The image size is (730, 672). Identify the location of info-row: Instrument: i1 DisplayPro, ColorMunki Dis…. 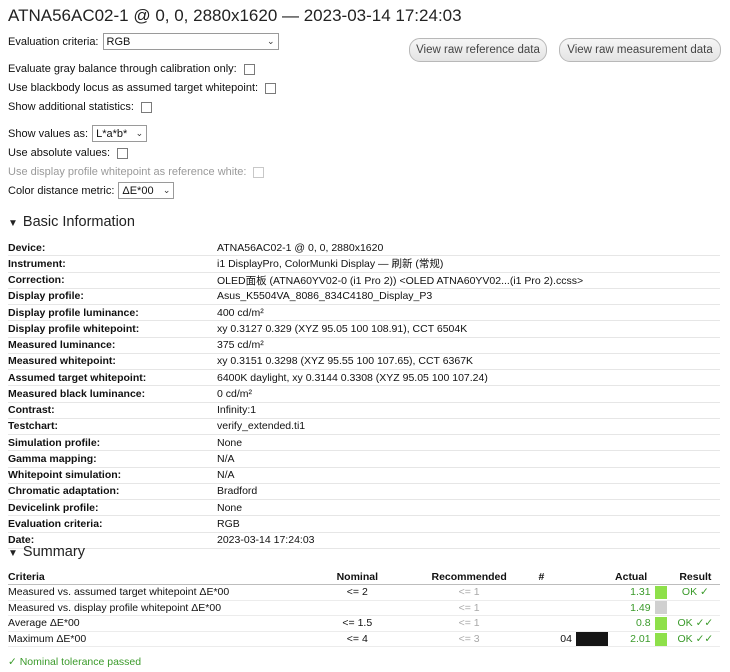
(364, 264).